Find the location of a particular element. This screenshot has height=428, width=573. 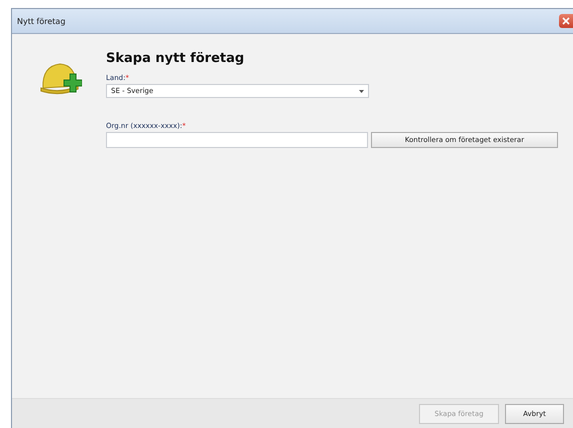

dropdown-arrow-icon is located at coordinates (361, 91).